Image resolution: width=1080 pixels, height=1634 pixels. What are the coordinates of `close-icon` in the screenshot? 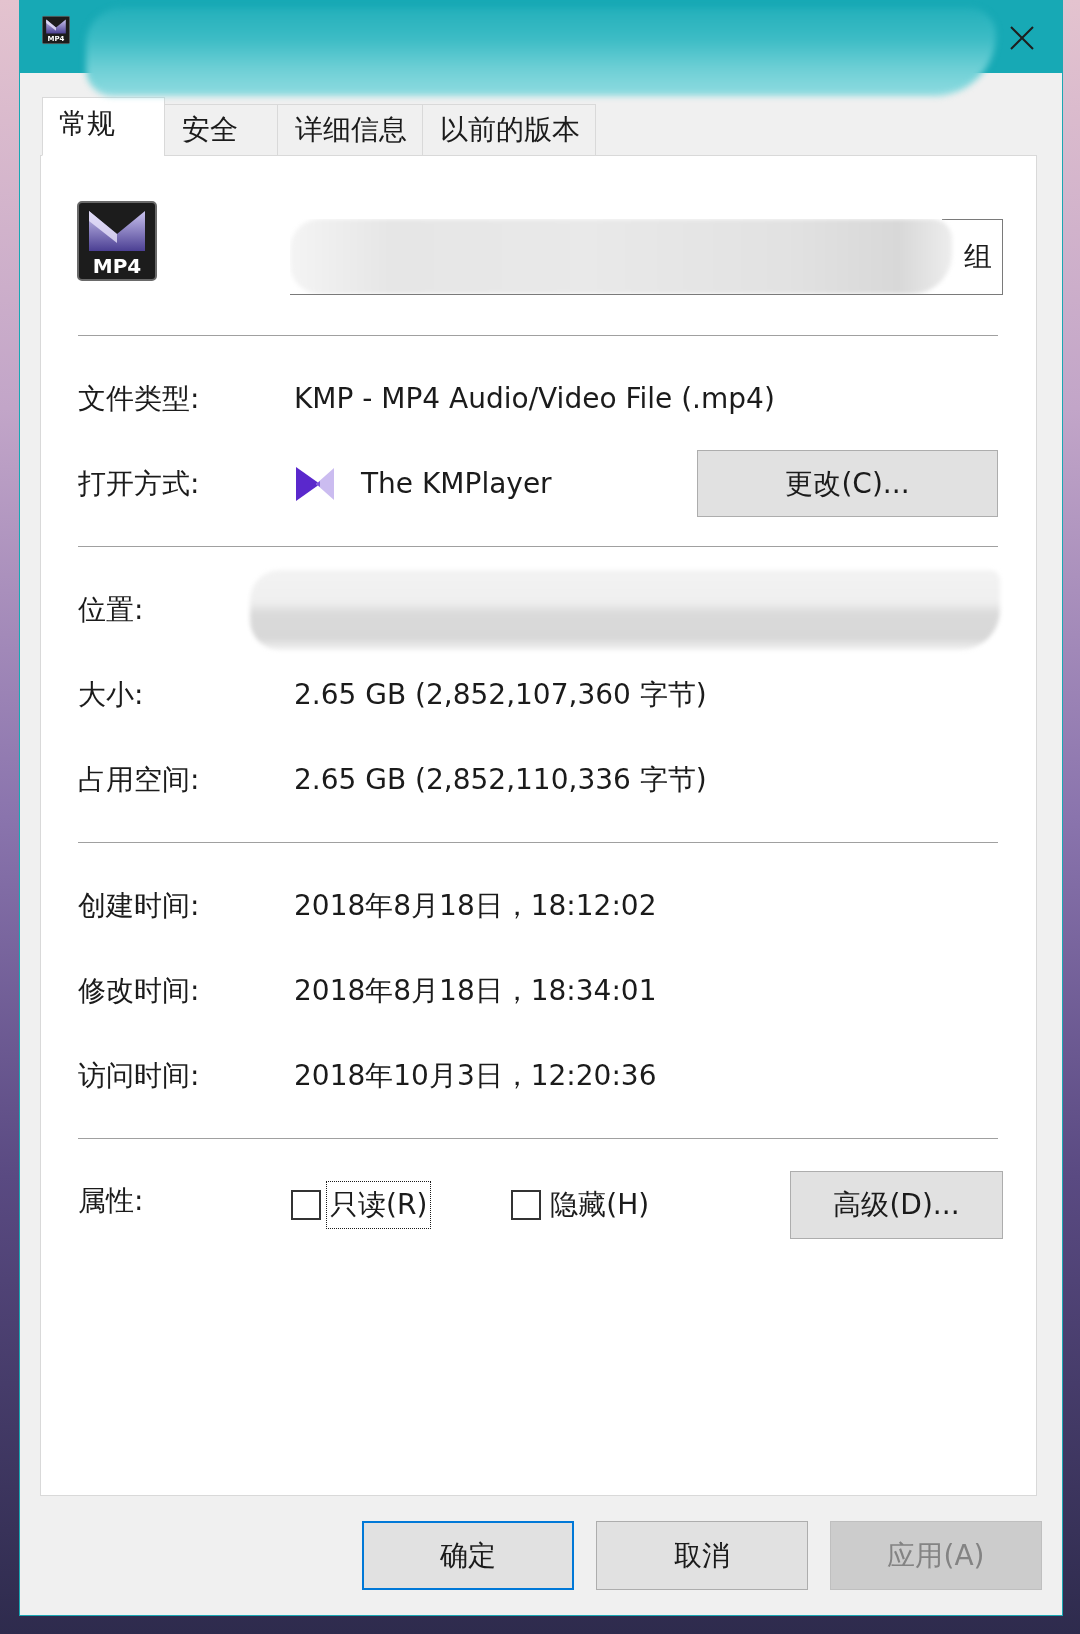 It's located at (1022, 38).